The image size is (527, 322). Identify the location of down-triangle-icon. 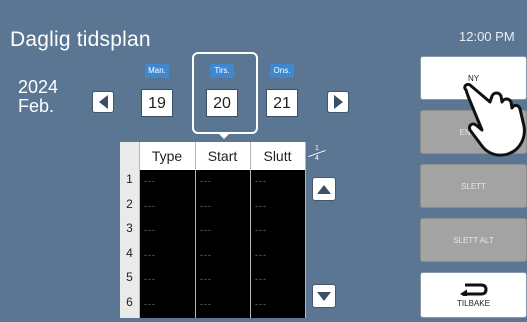
(324, 296).